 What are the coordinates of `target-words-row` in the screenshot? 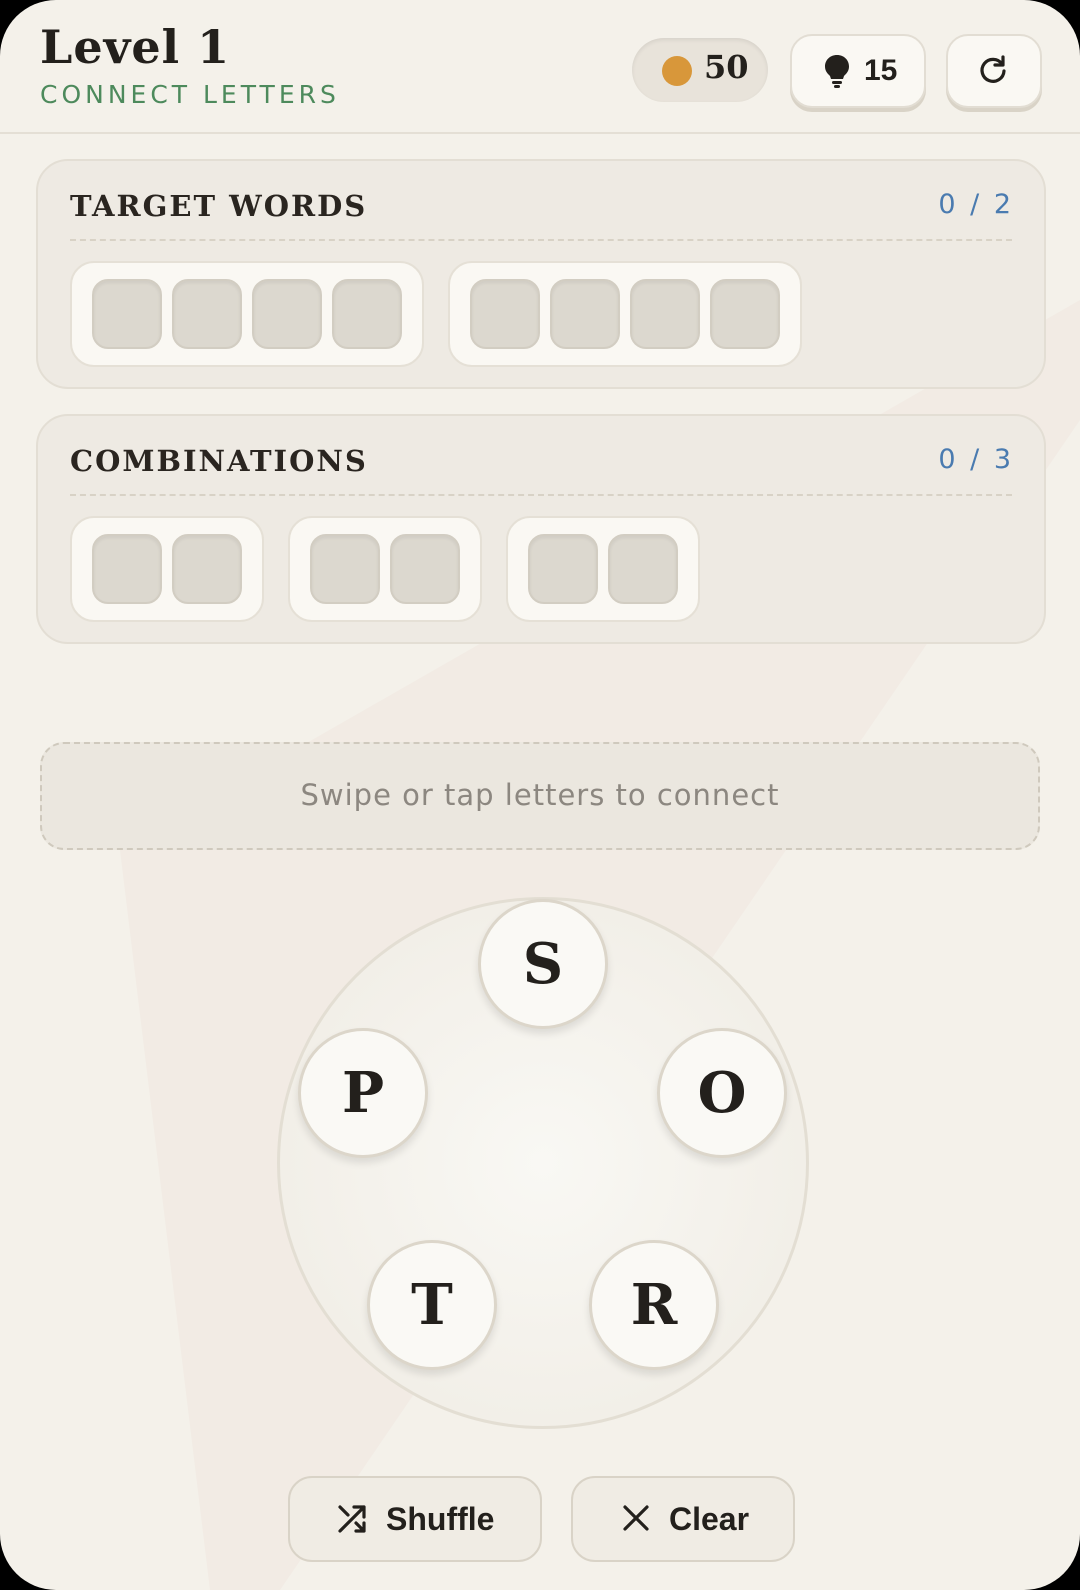 It's located at (436, 314).